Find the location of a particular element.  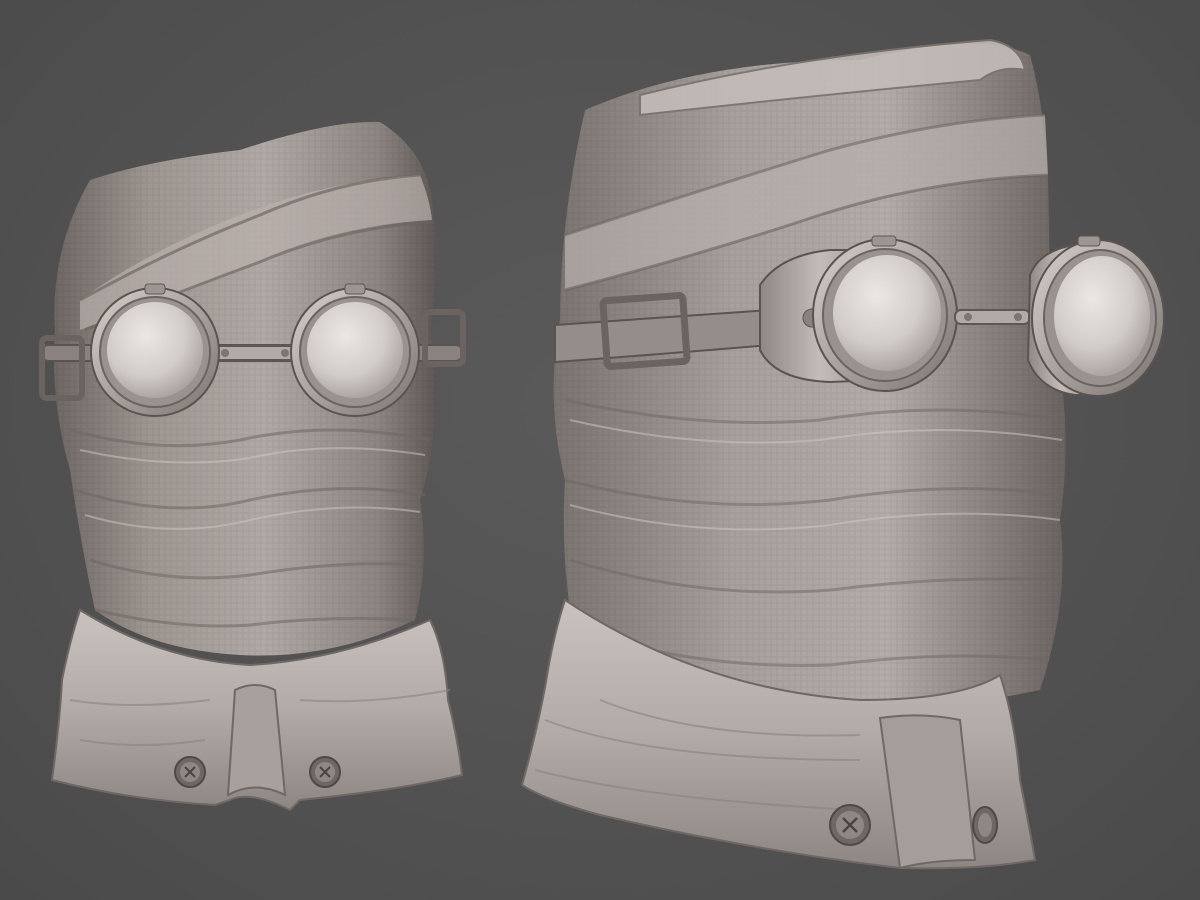

goggle-bridge is located at coordinates (255, 353).